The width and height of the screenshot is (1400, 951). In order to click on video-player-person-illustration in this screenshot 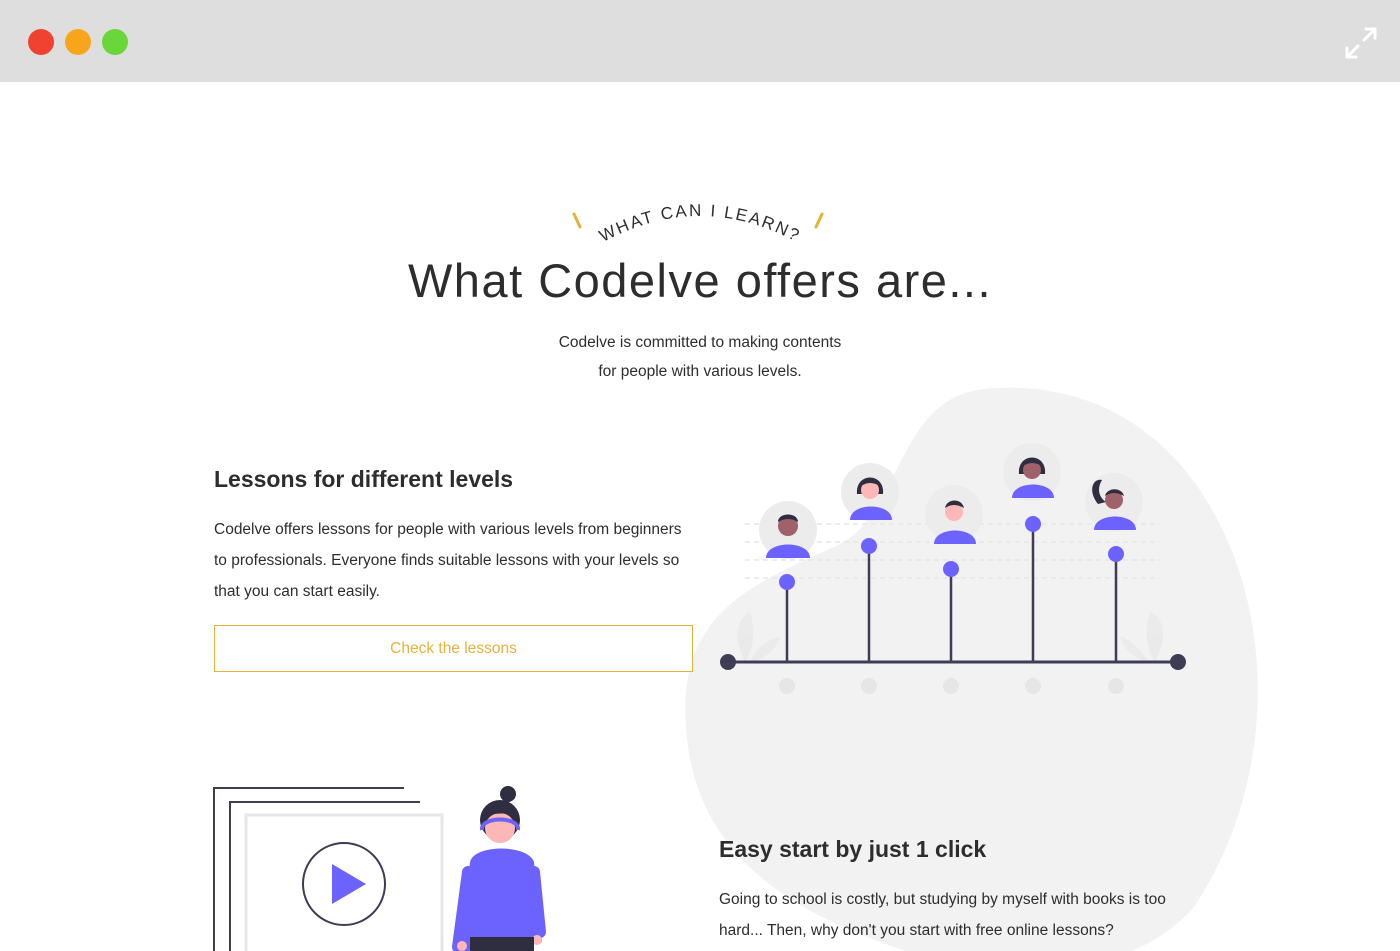, I will do `click(379, 868)`.